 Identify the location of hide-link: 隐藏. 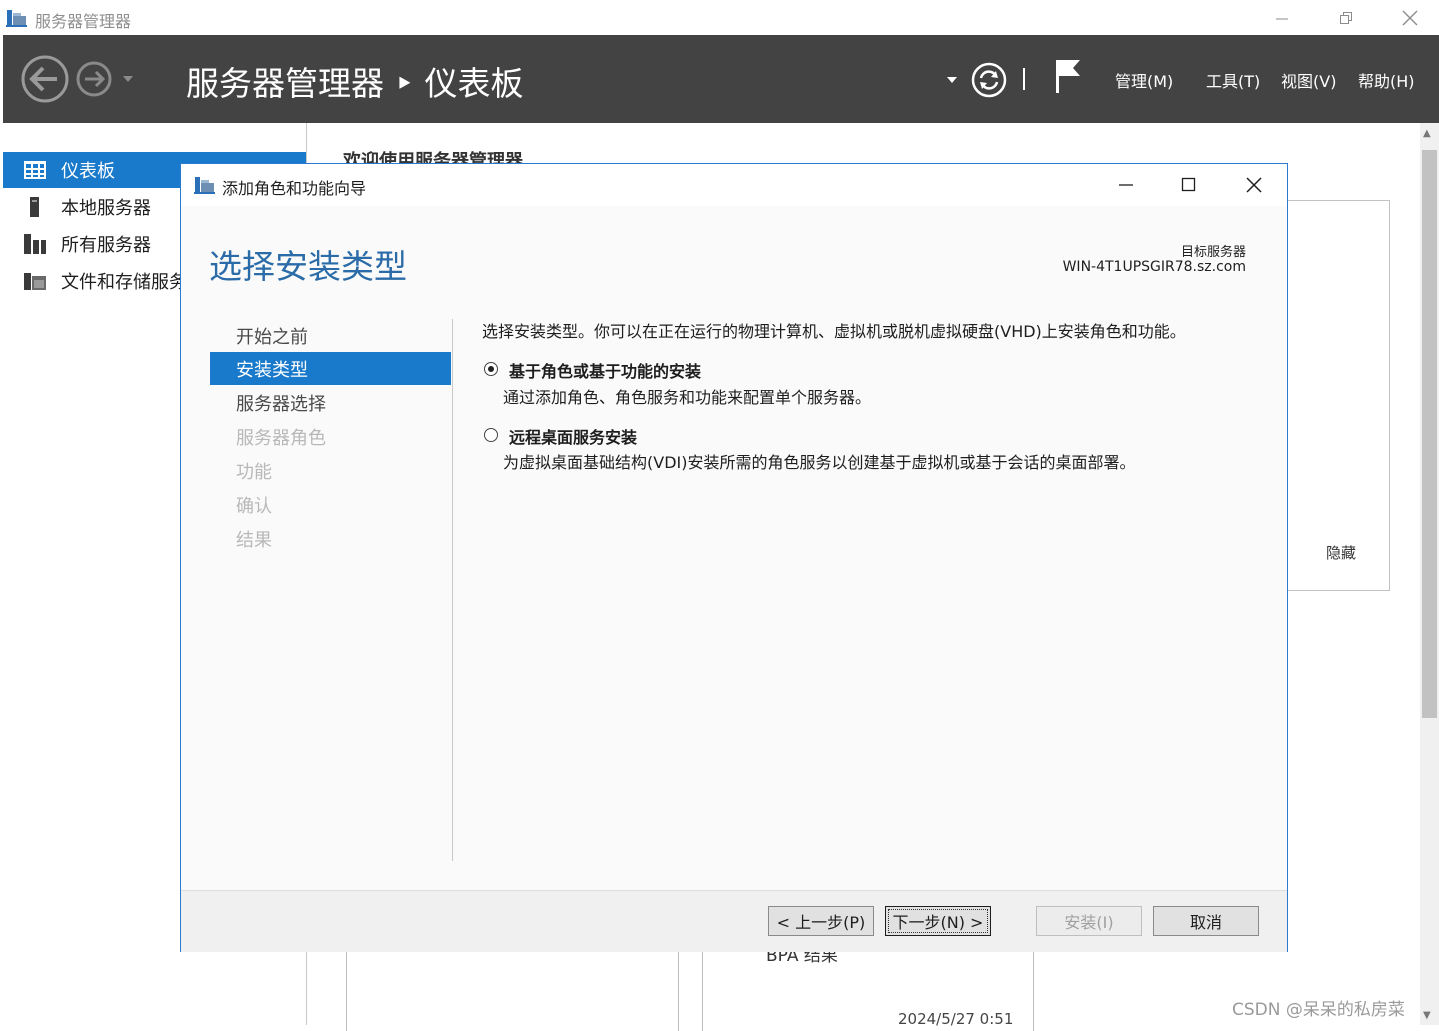
(1341, 552).